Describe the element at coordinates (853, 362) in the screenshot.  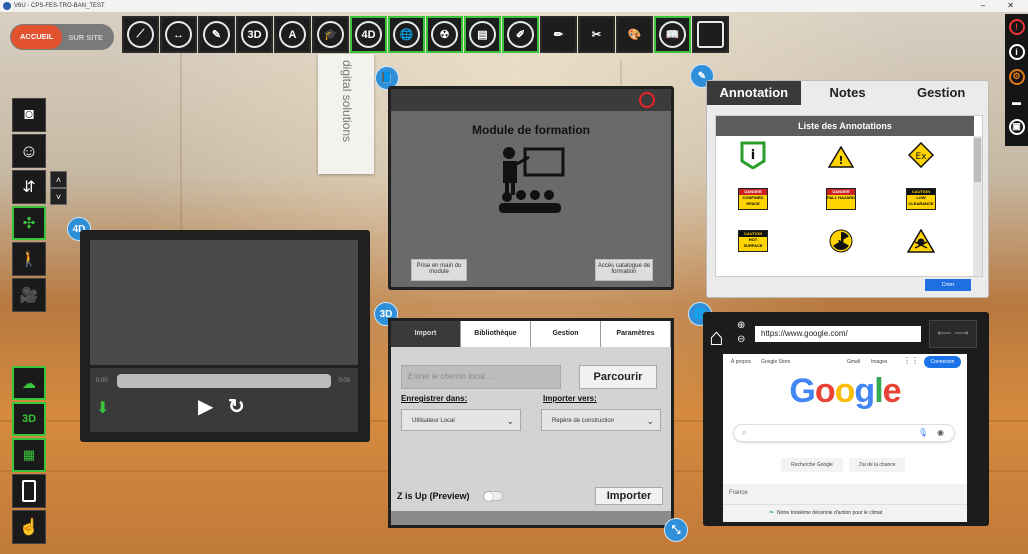
I see `link-gmail: Gmail` at that location.